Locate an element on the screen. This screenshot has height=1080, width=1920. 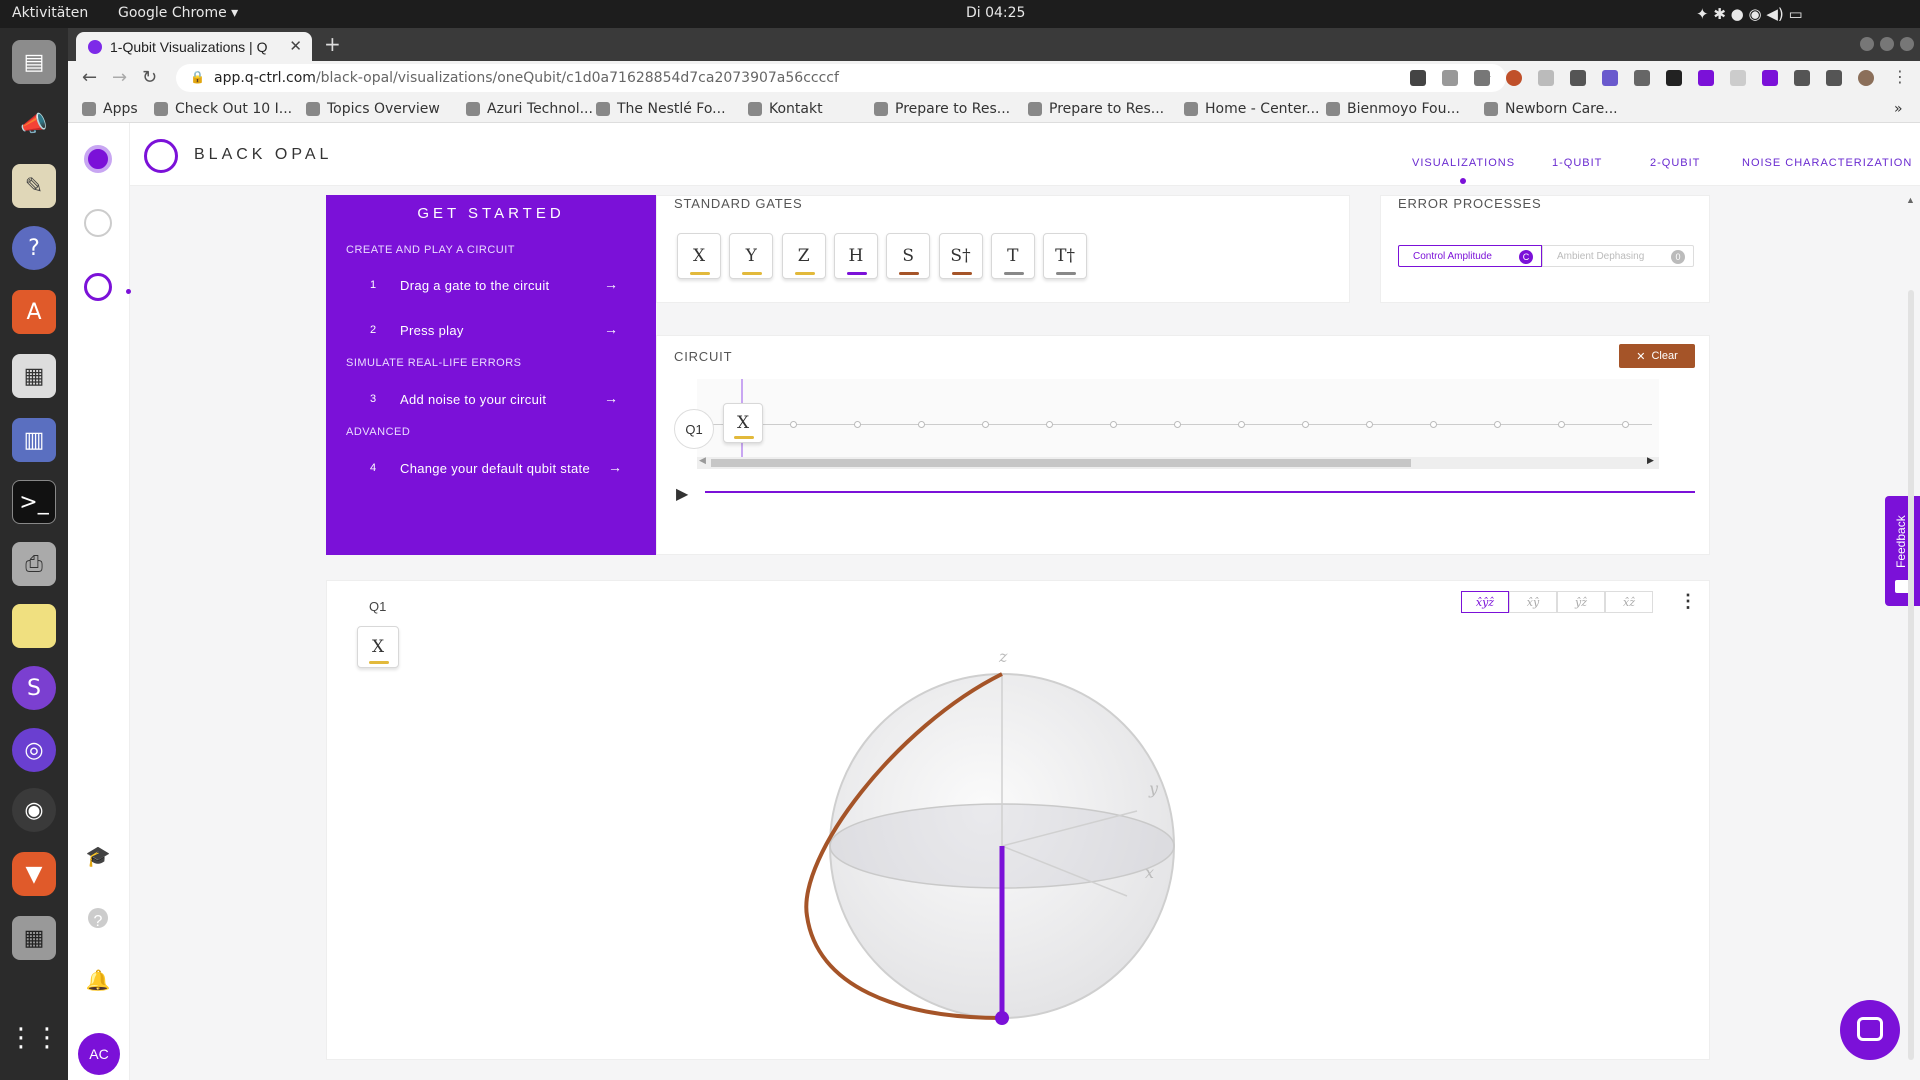
kanban-icon: ▥ is located at coordinates (34, 440).